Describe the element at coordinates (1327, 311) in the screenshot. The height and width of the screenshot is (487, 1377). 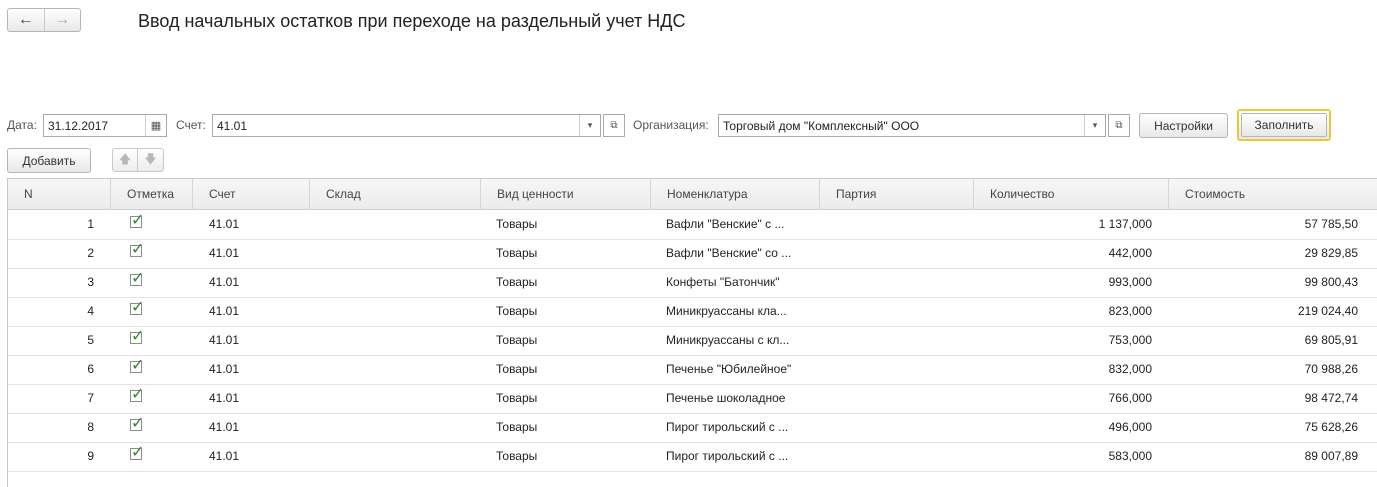
I see `row-cost: 219 024,40` at that location.